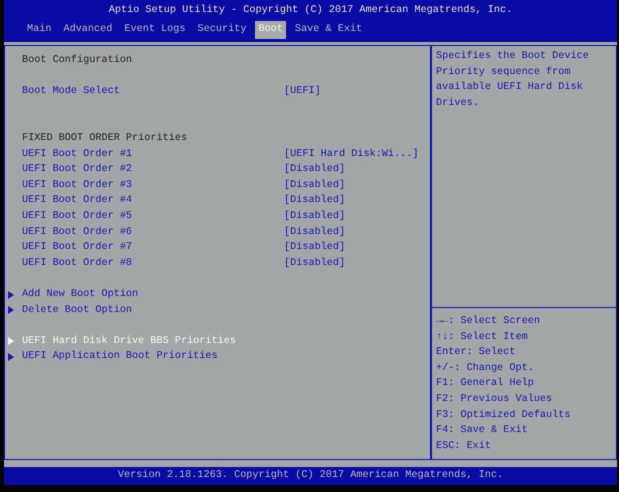 The width and height of the screenshot is (619, 492). I want to click on setting-label: UEFI Boot Order #7, so click(77, 248).